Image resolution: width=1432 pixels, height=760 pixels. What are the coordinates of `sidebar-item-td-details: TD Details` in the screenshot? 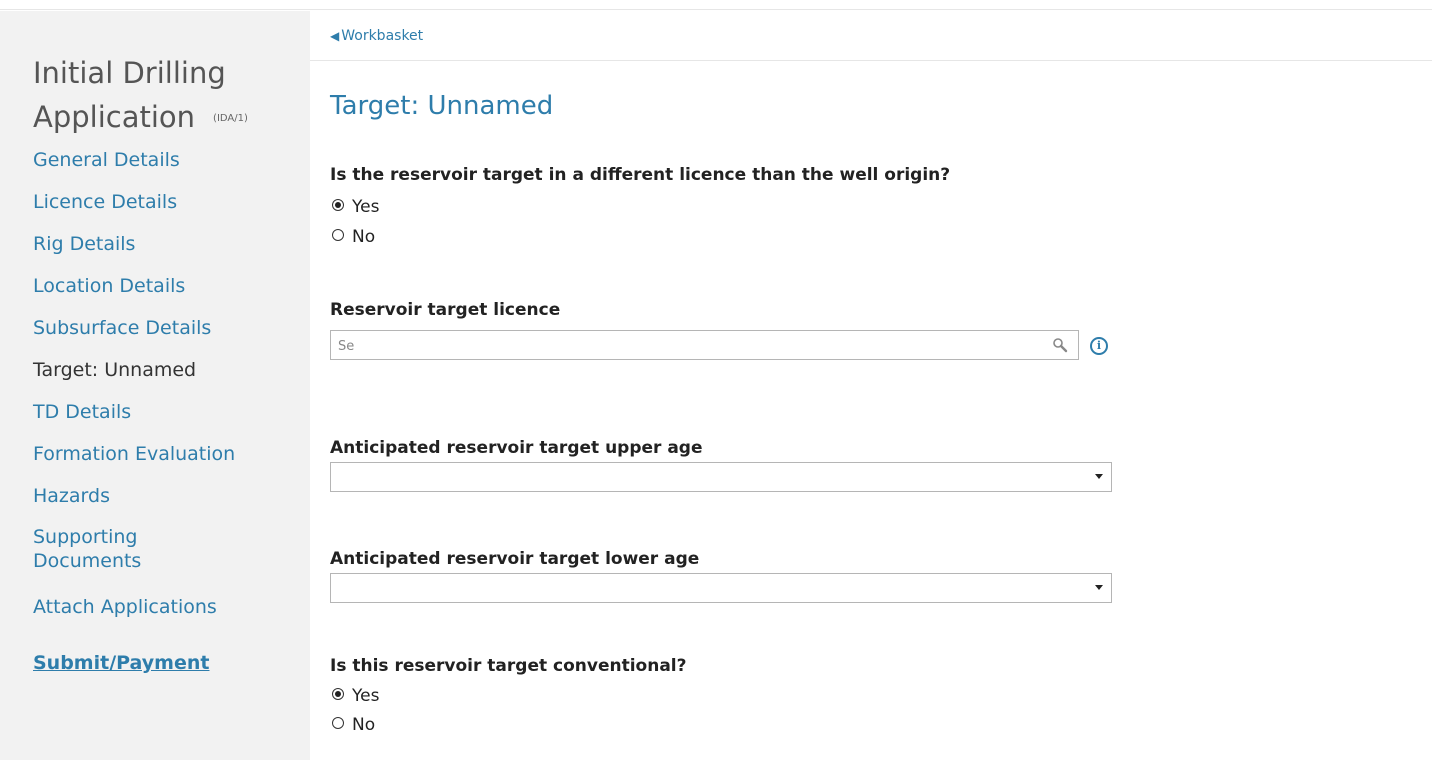 It's located at (163, 412).